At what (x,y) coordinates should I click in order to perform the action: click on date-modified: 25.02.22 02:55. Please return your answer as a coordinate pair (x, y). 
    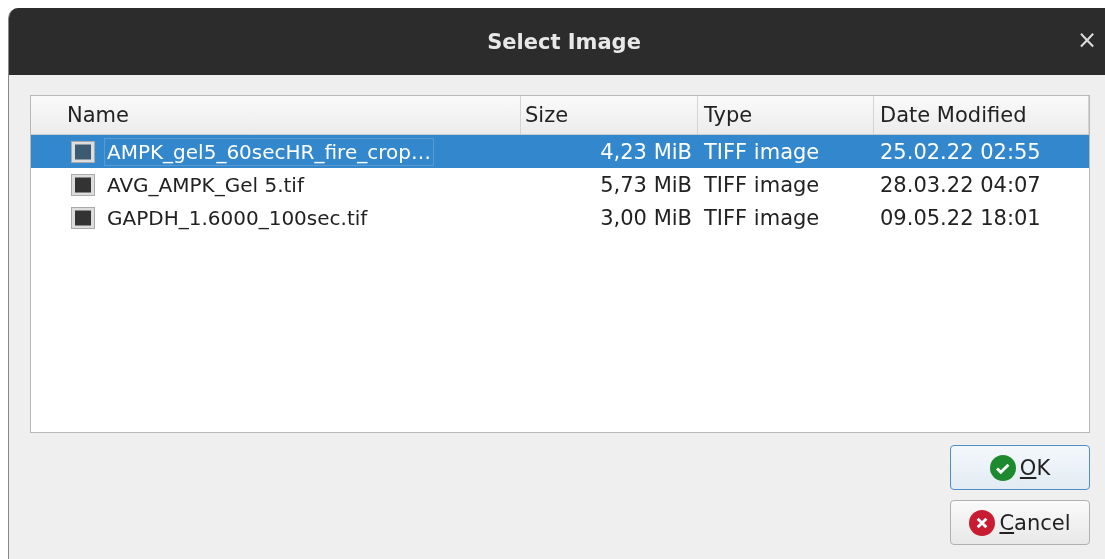
    Looking at the image, I should click on (960, 152).